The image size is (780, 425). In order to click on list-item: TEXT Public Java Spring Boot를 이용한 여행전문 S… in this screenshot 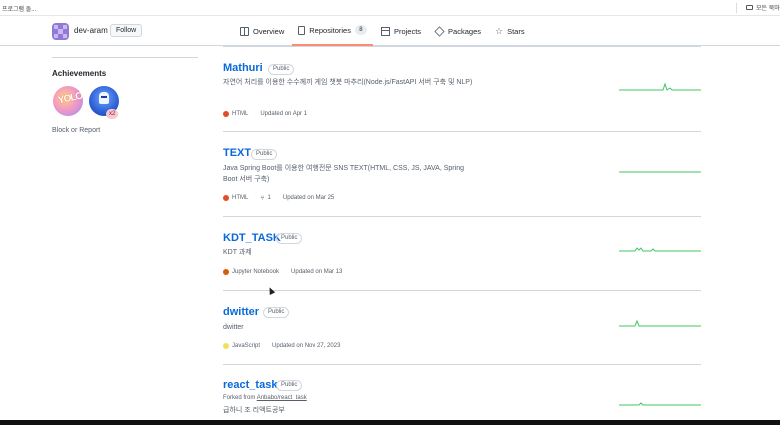, I will do `click(462, 181)`.